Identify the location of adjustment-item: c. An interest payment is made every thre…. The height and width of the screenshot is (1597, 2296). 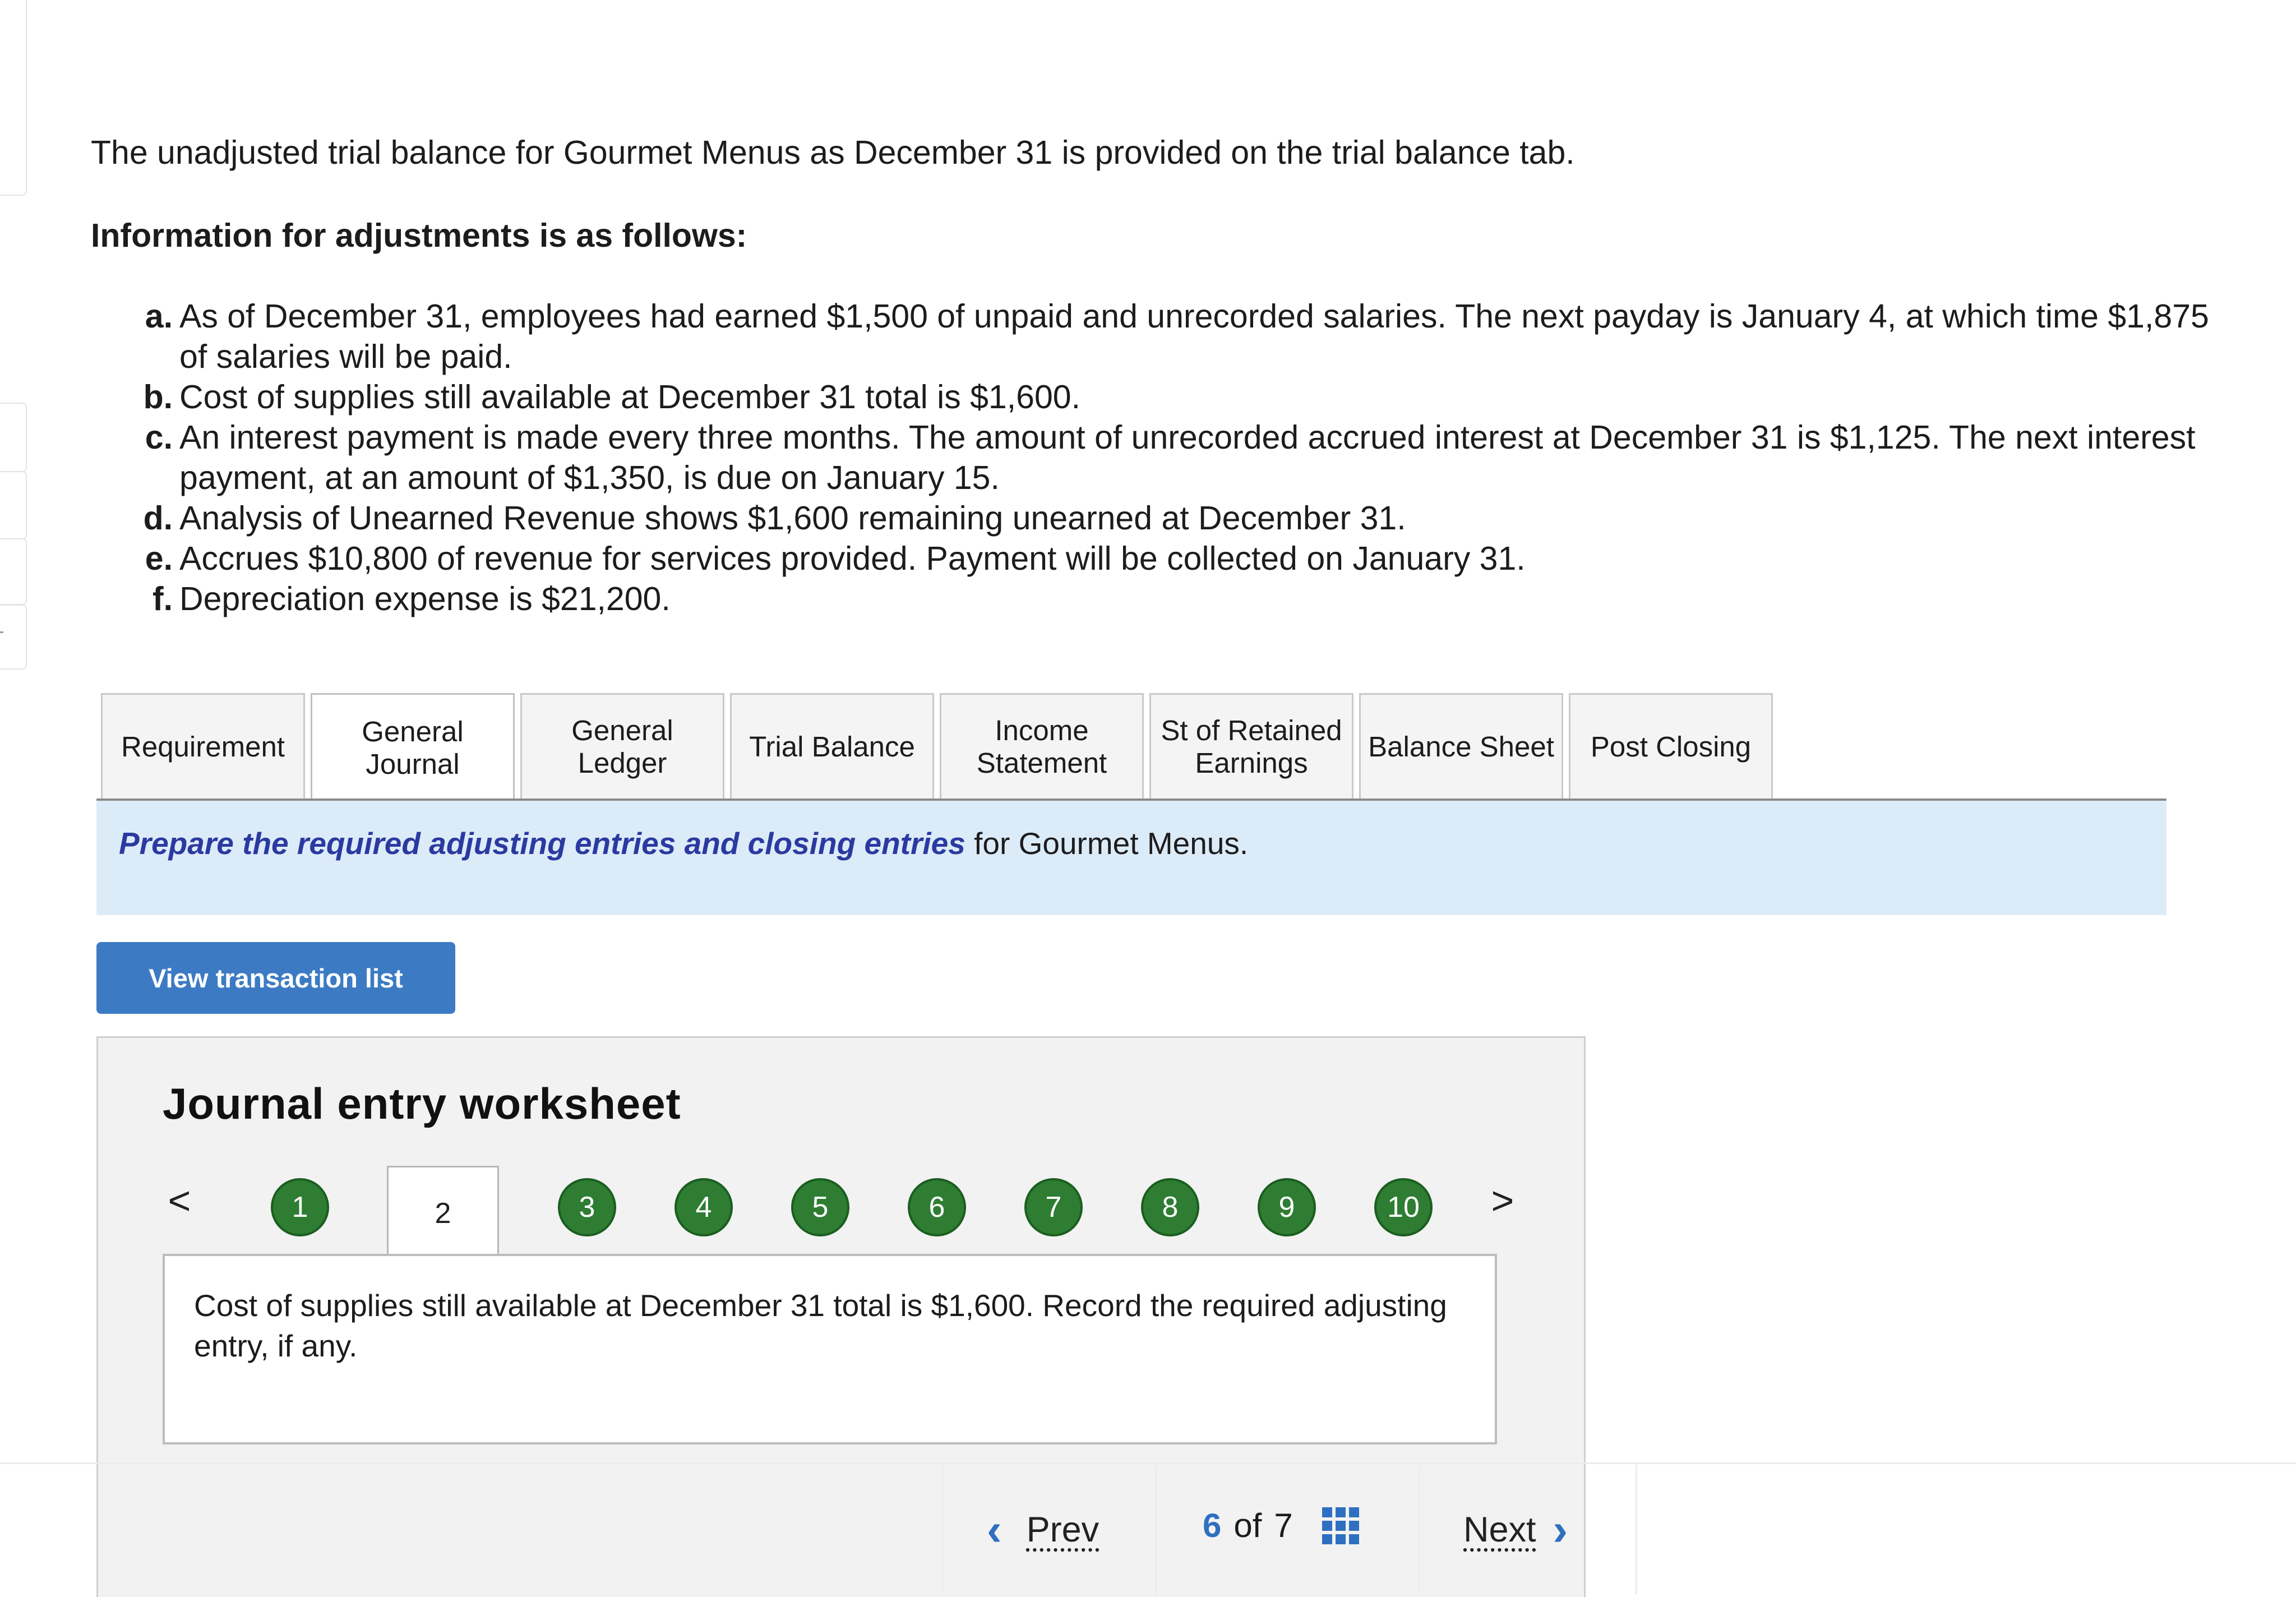
(1177, 458).